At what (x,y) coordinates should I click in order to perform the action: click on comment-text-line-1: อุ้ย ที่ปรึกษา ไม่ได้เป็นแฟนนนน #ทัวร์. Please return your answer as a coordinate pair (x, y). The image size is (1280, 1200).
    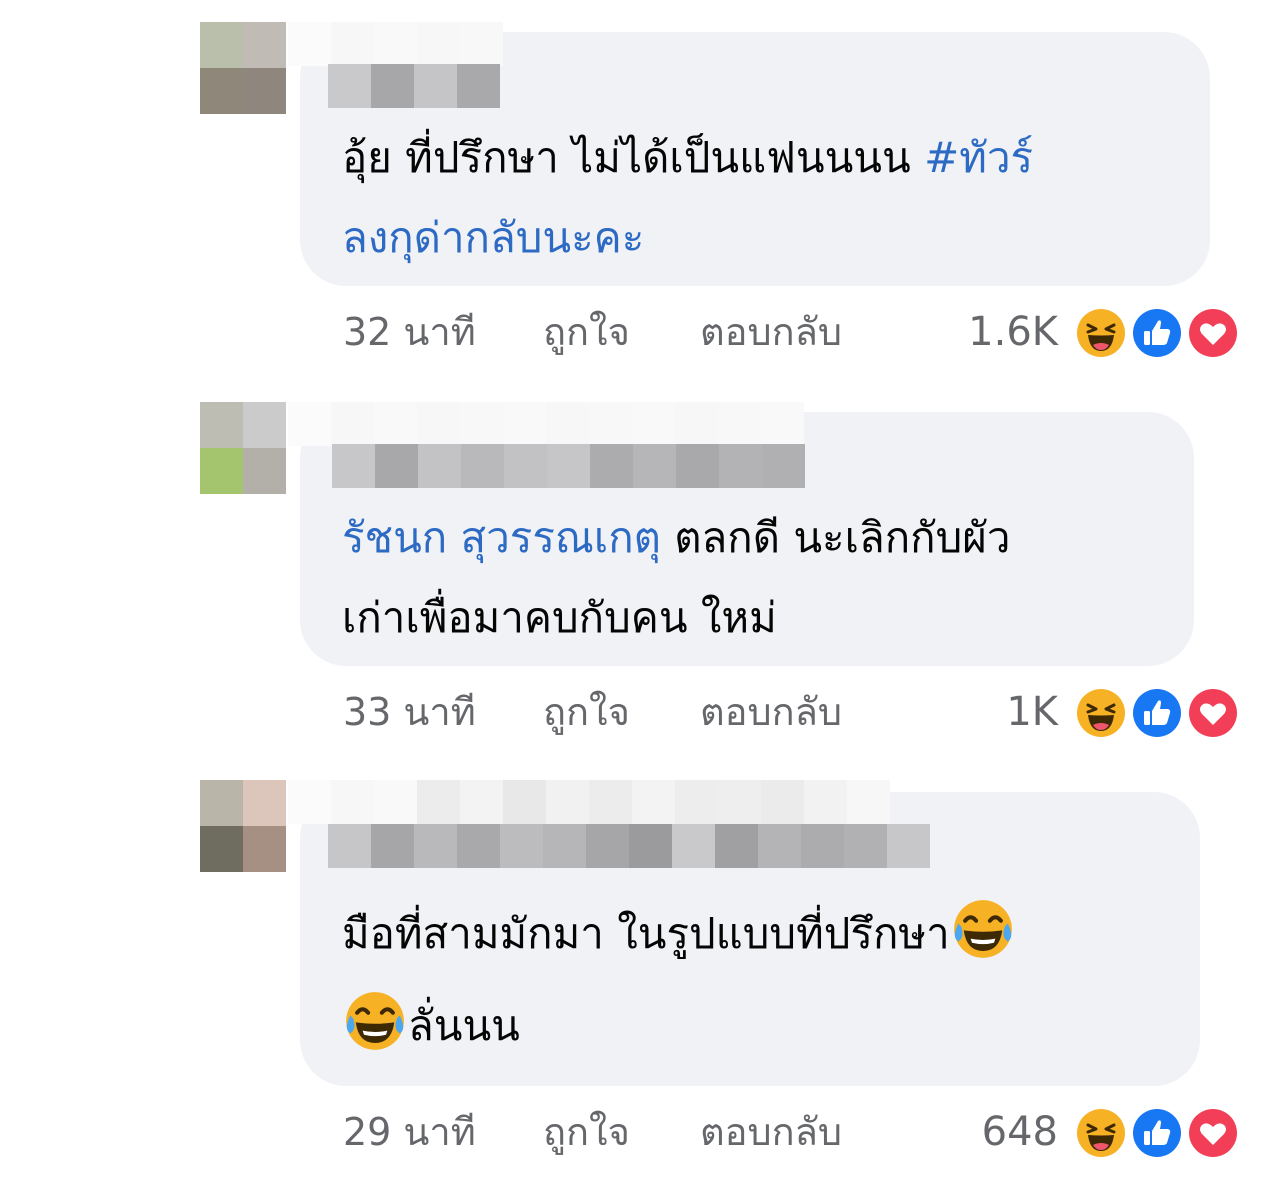
    Looking at the image, I should click on (687, 158).